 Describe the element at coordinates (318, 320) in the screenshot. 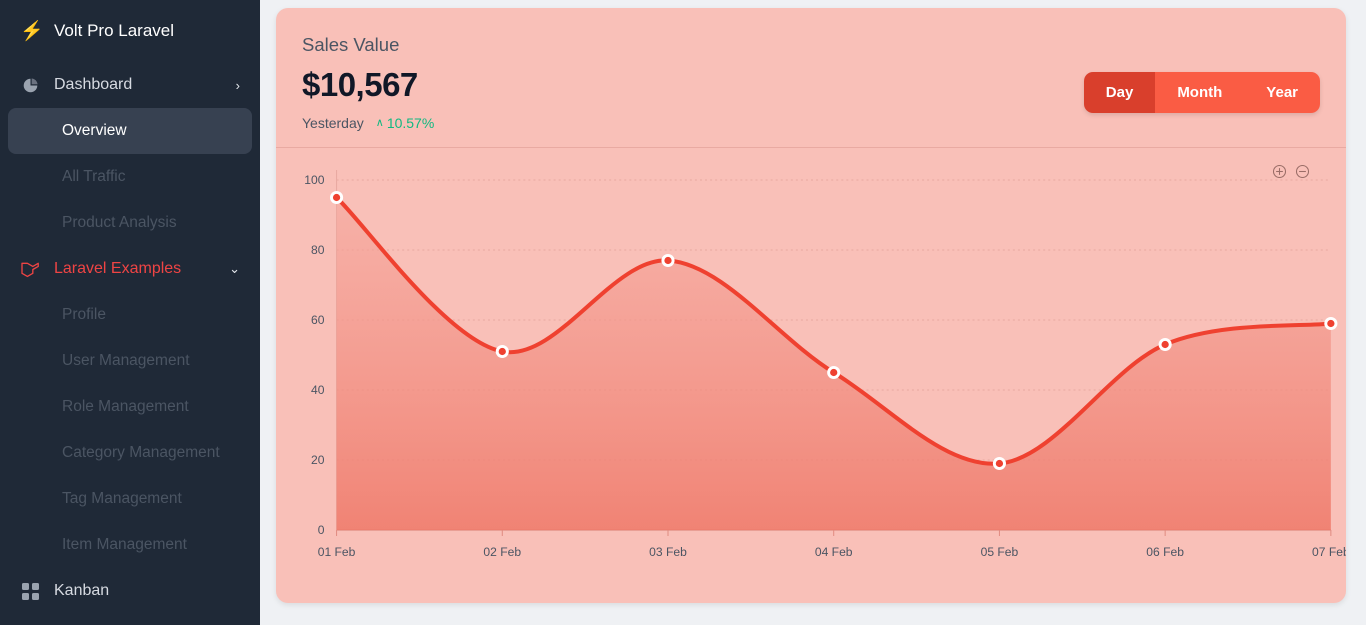

I see `y-axis-tick: 60` at that location.